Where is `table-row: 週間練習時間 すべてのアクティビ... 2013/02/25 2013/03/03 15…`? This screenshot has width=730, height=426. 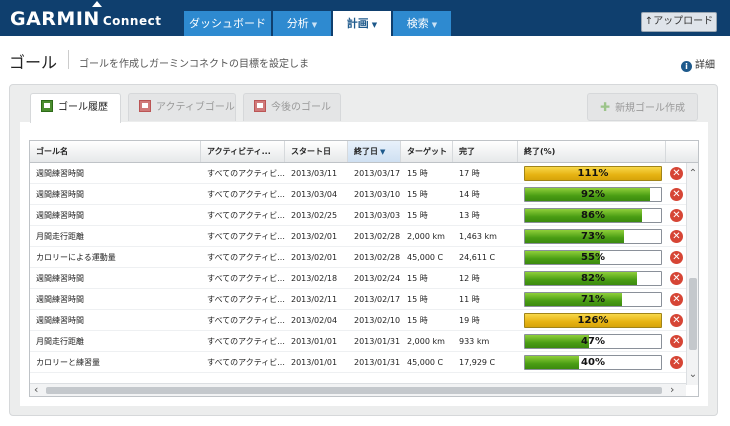 table-row: 週間練習時間 すべてのアクティビ... 2013/02/25 2013/03/03 15… is located at coordinates (364, 215).